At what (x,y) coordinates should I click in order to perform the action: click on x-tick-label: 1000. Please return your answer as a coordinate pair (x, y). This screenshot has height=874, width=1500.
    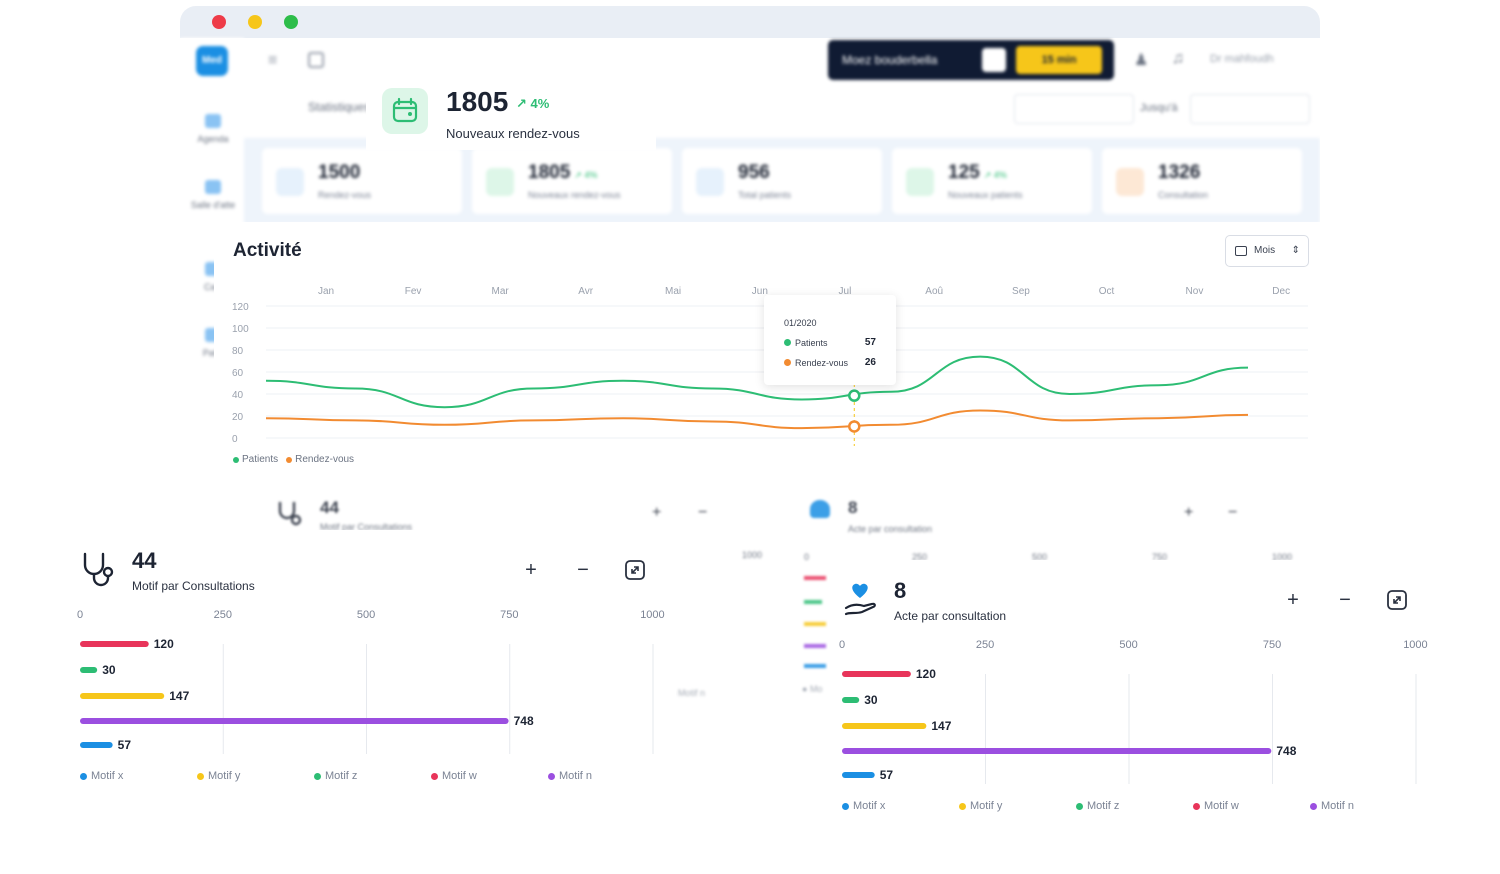
    Looking at the image, I should click on (1415, 645).